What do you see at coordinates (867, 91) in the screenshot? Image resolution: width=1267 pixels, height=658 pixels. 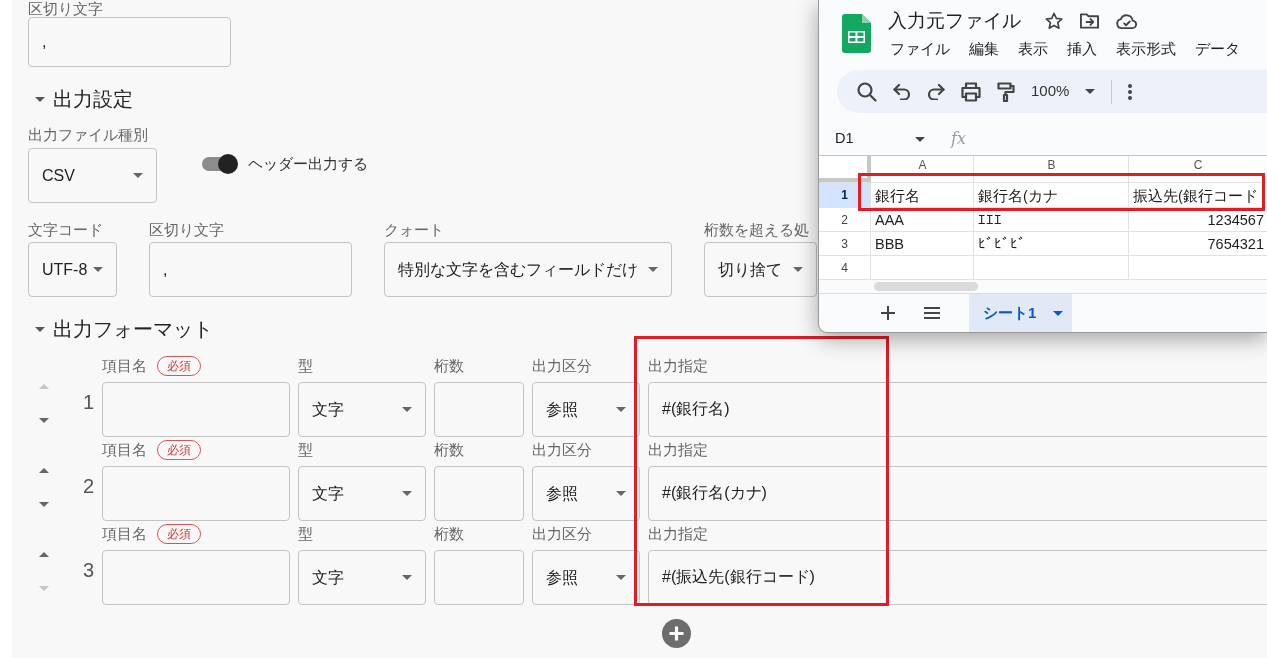 I see `search-icon` at bounding box center [867, 91].